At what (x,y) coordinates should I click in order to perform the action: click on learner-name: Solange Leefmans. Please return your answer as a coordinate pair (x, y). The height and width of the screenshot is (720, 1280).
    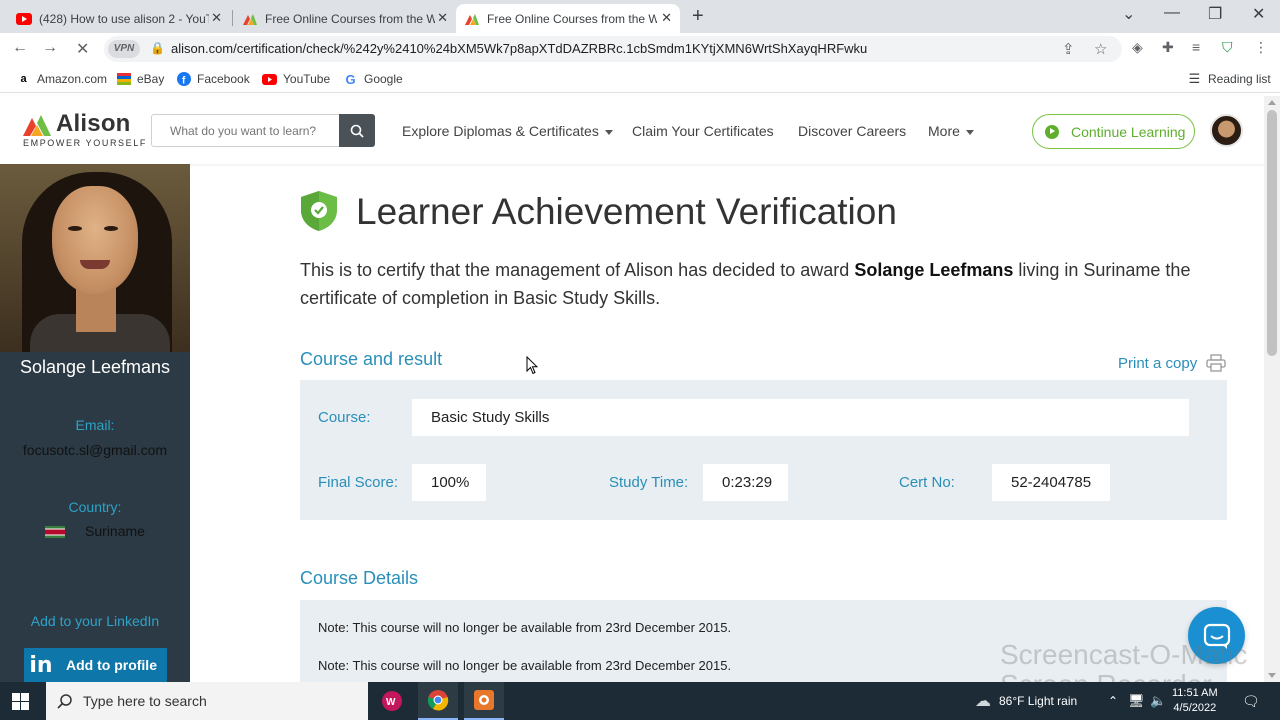
    Looking at the image, I should click on (95, 367).